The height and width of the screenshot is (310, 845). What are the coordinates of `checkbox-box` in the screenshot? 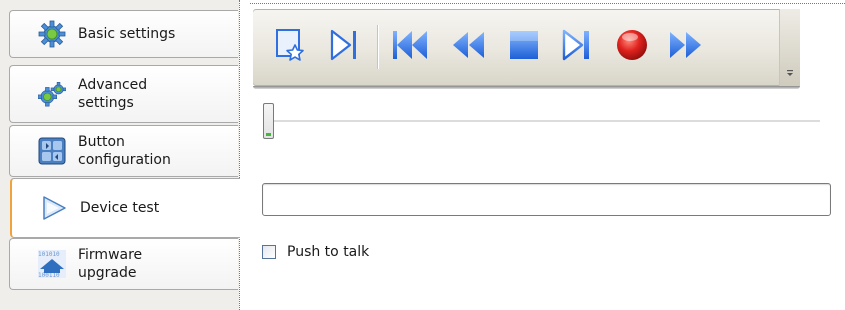 It's located at (269, 252).